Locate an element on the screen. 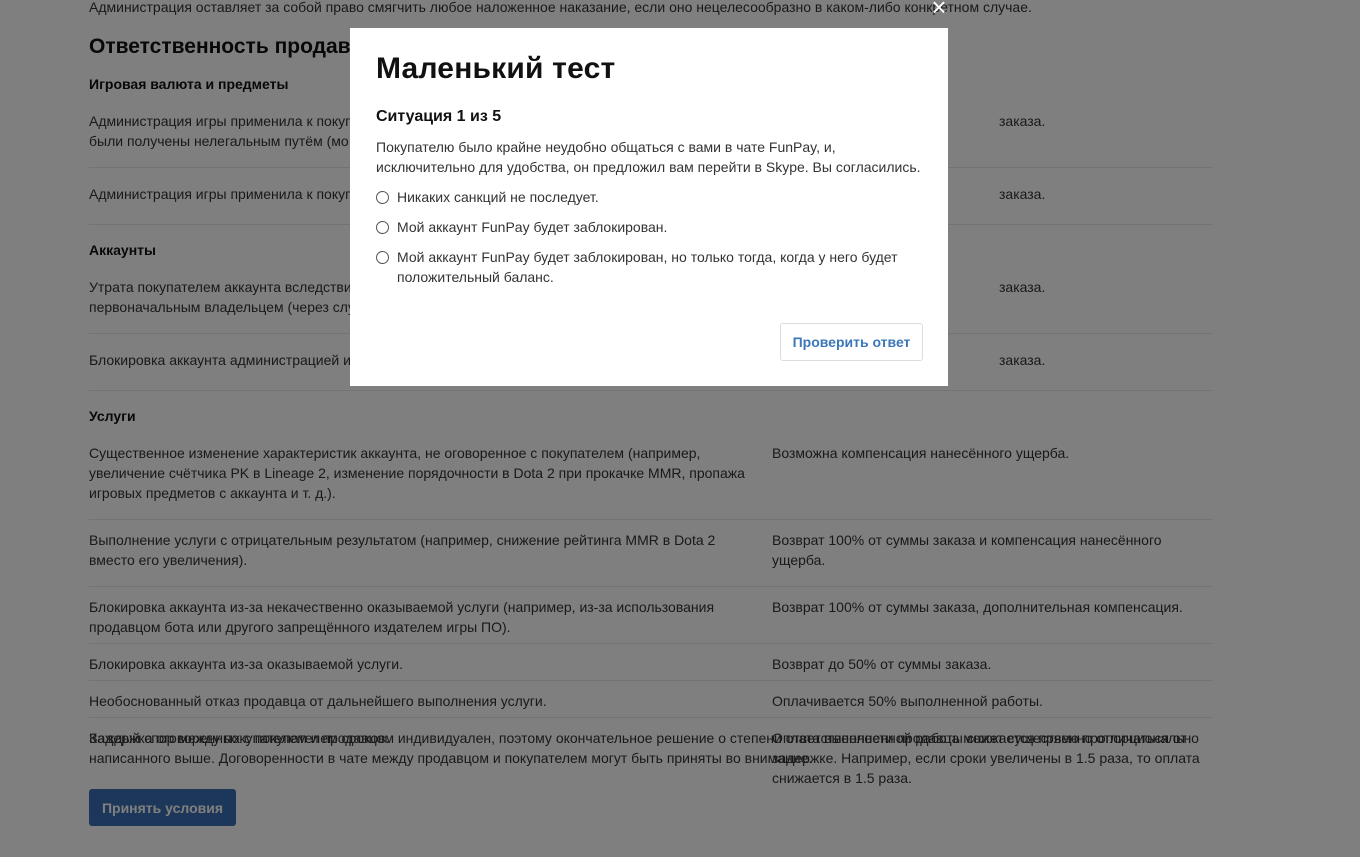  check-answer-button: Проверить ответ is located at coordinates (851, 342).